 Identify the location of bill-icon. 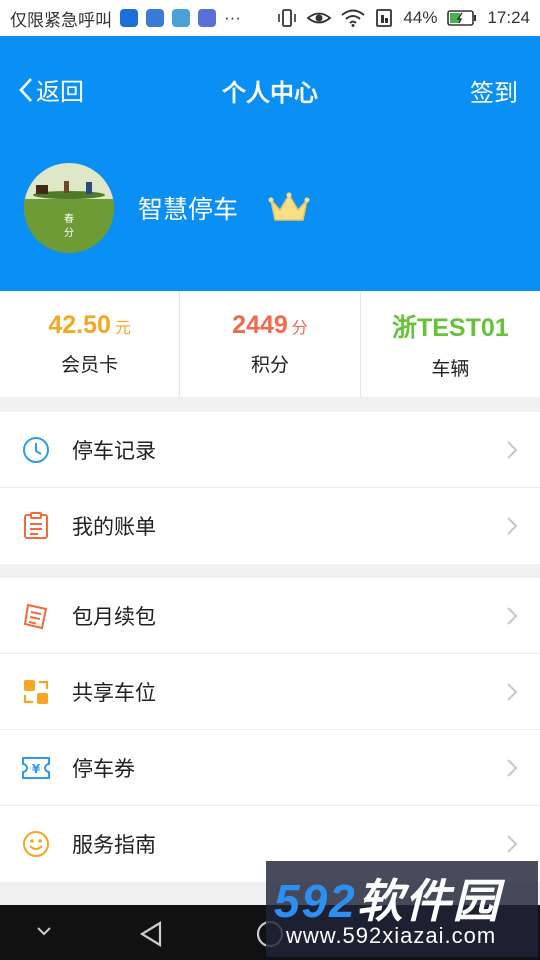
(36, 526).